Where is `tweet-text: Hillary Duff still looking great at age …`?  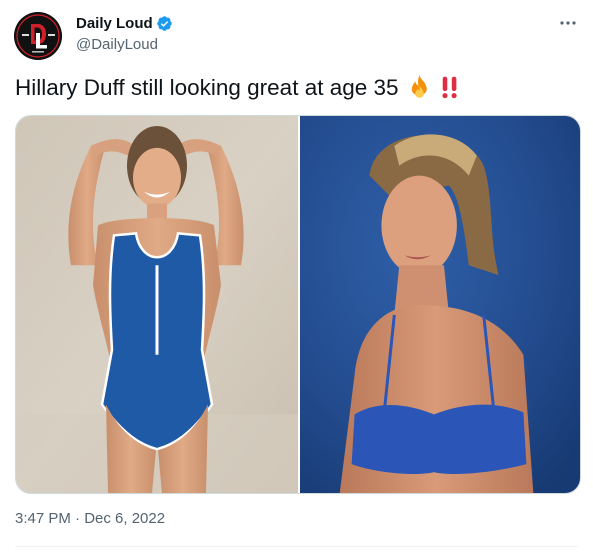 tweet-text: Hillary Duff still looking great at age … is located at coordinates (237, 87).